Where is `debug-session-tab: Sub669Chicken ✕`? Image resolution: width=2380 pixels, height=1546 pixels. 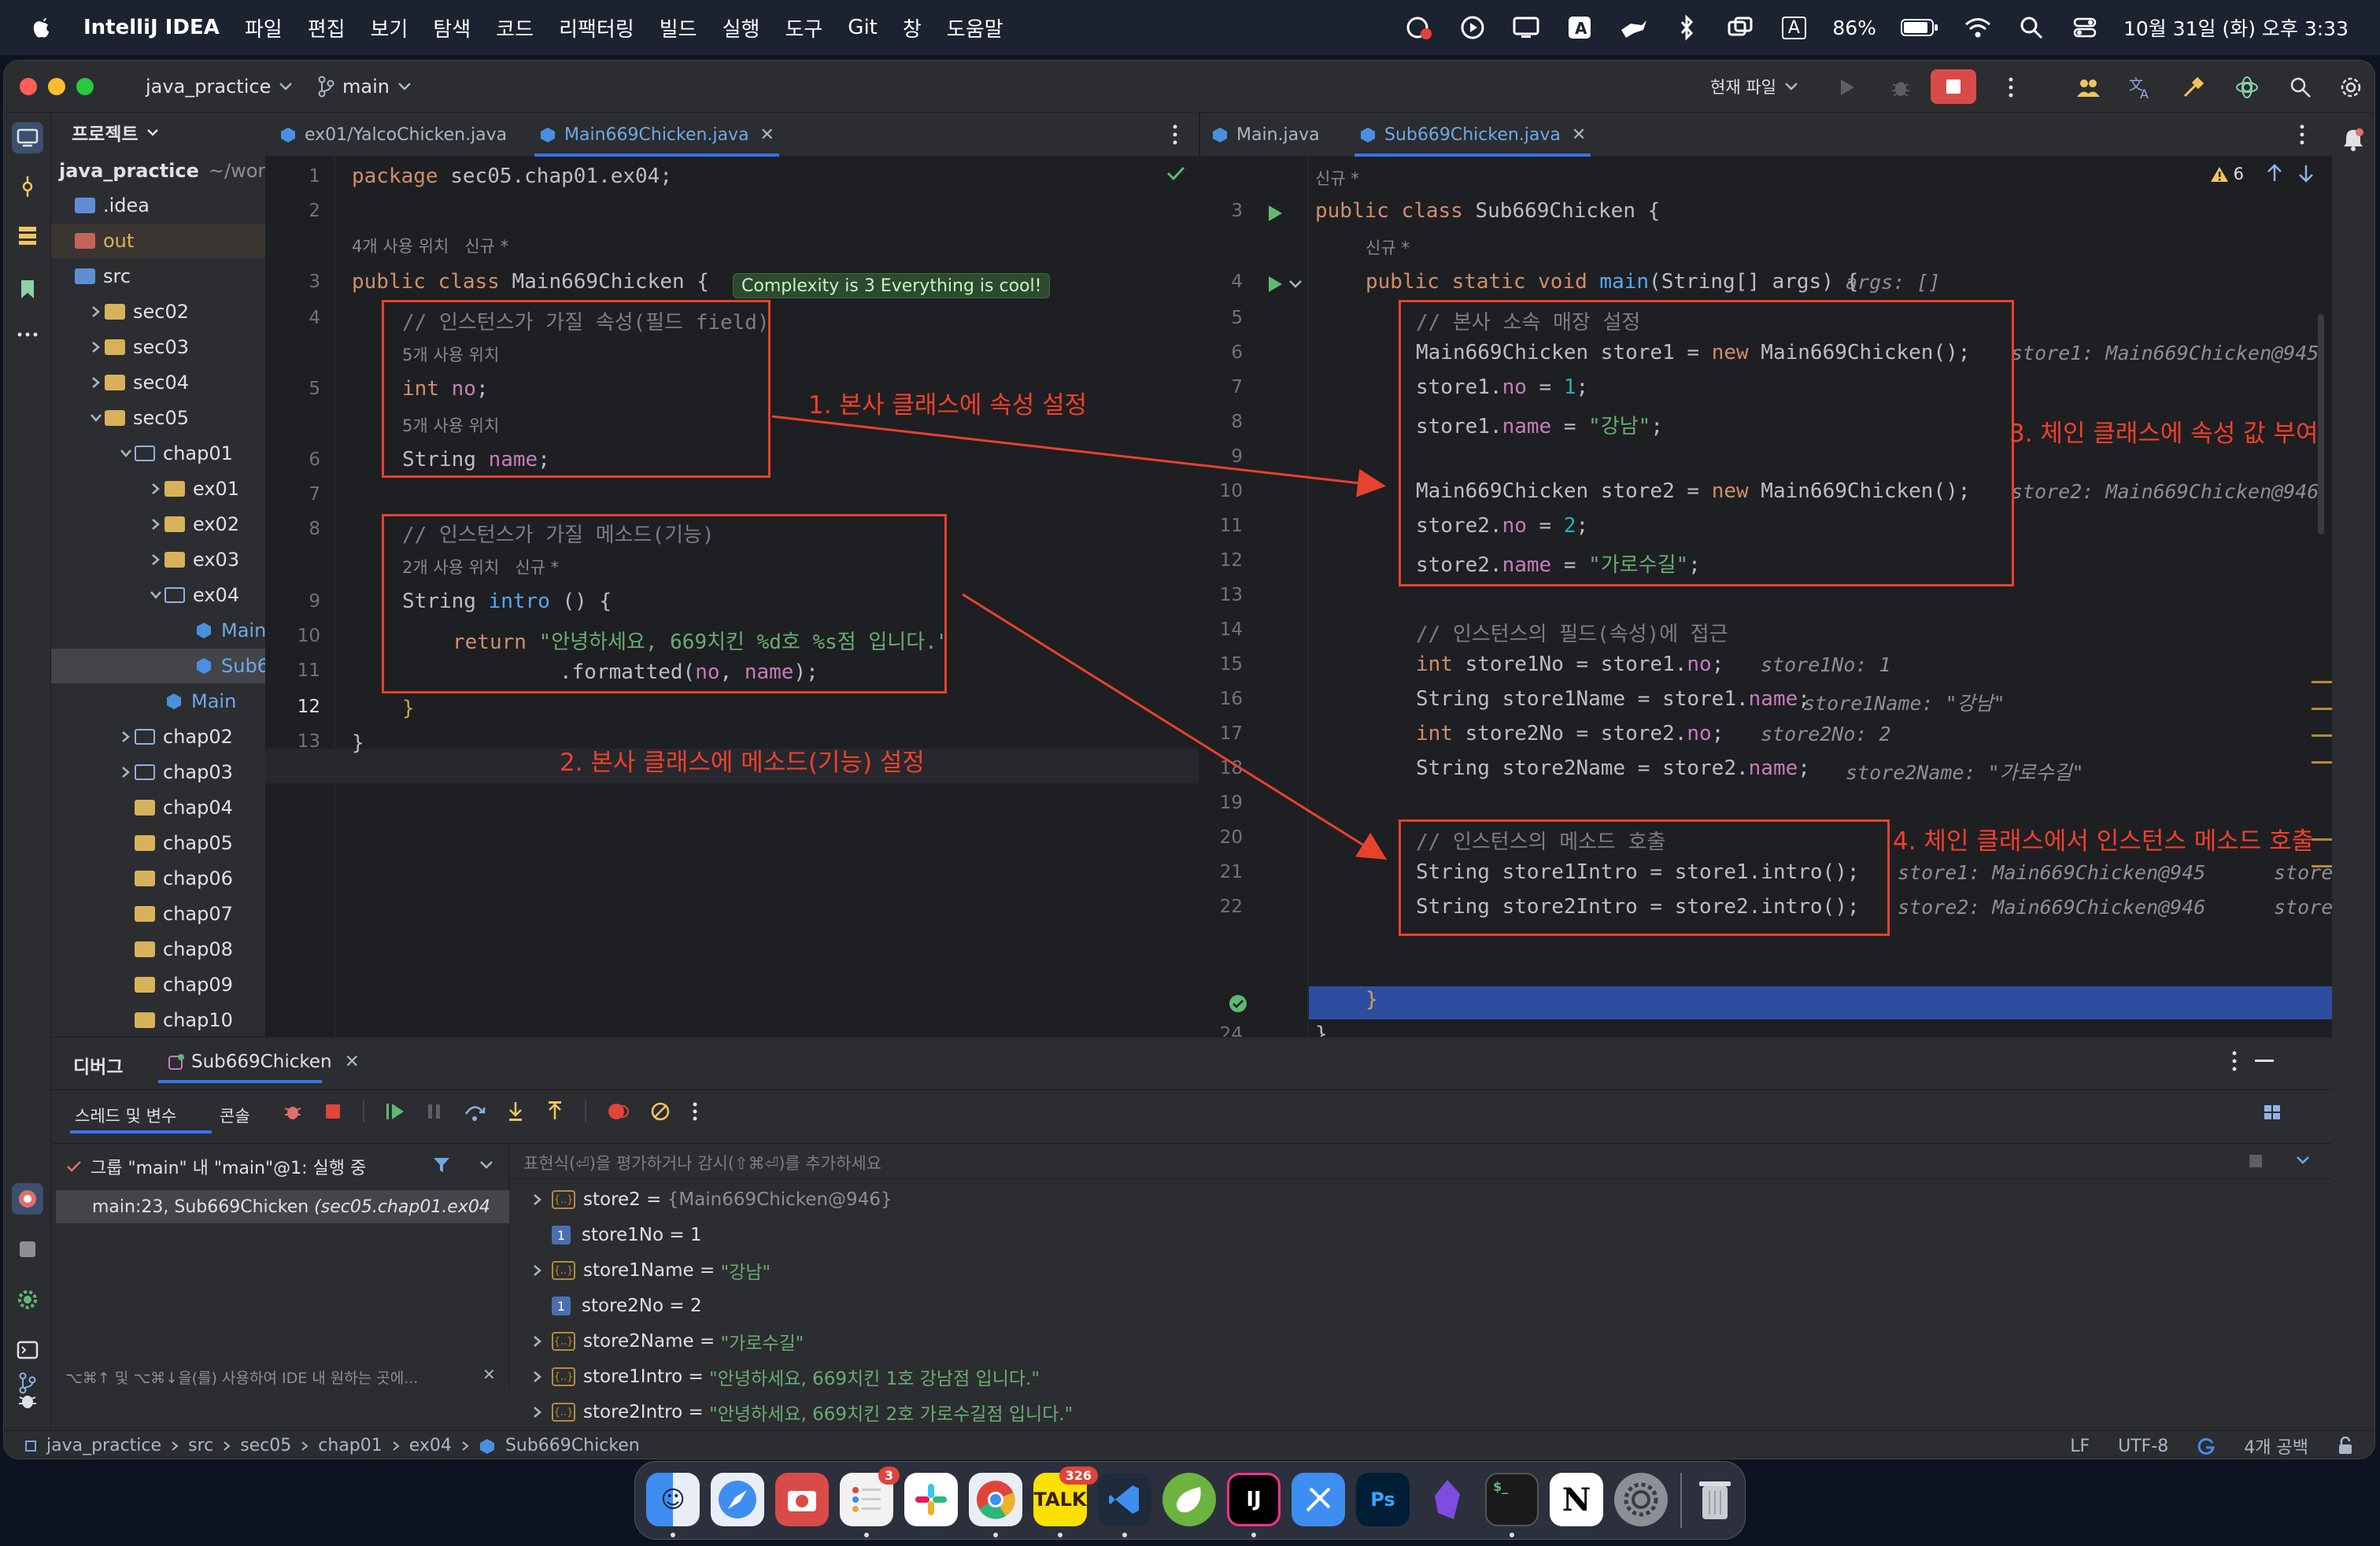 debug-session-tab: Sub669Chicken ✕ is located at coordinates (264, 1062).